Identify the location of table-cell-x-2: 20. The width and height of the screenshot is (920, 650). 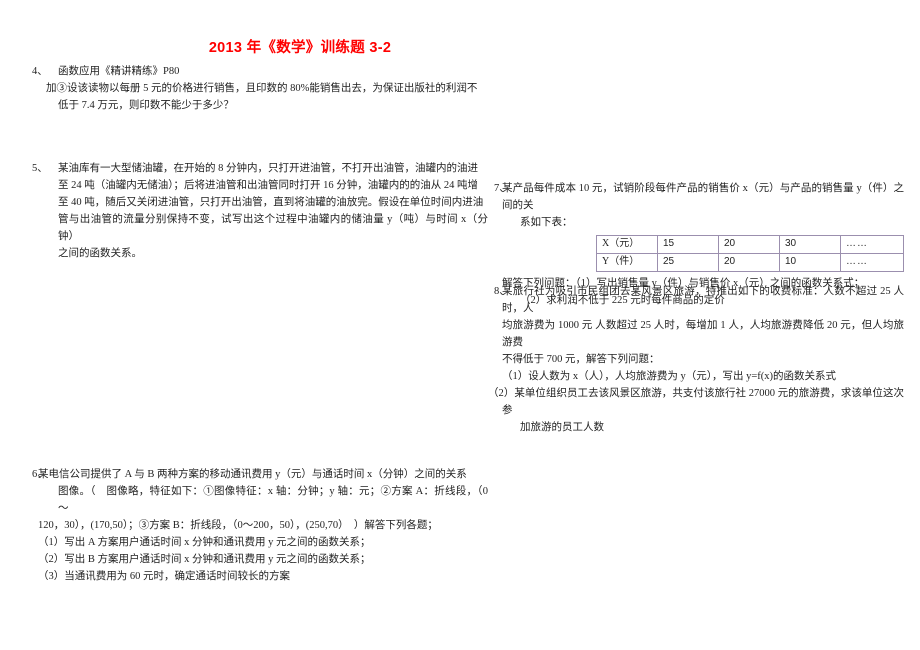
(749, 244).